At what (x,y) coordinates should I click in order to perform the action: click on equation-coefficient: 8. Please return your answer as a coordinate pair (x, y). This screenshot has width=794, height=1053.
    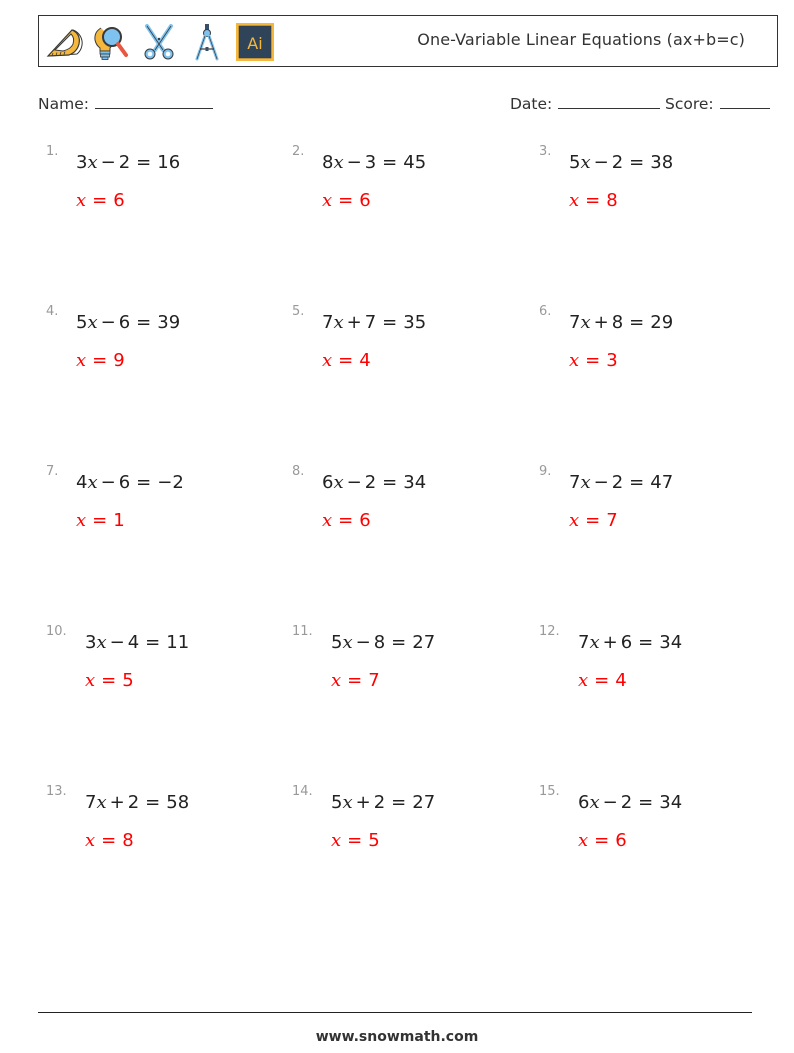
    Looking at the image, I should click on (328, 162).